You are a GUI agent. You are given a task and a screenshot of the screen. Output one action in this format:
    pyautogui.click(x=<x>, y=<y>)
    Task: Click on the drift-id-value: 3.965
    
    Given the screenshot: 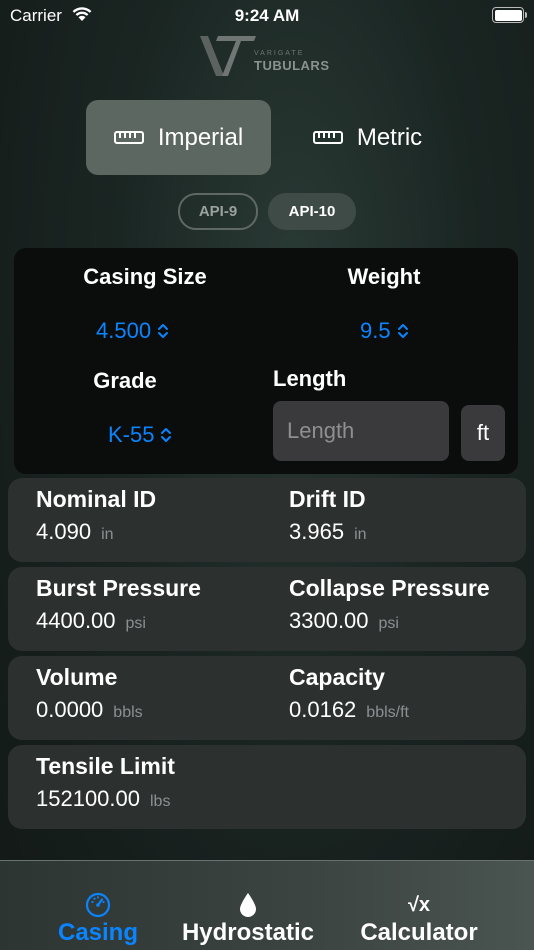 What is the action you would take?
    pyautogui.click(x=317, y=531)
    